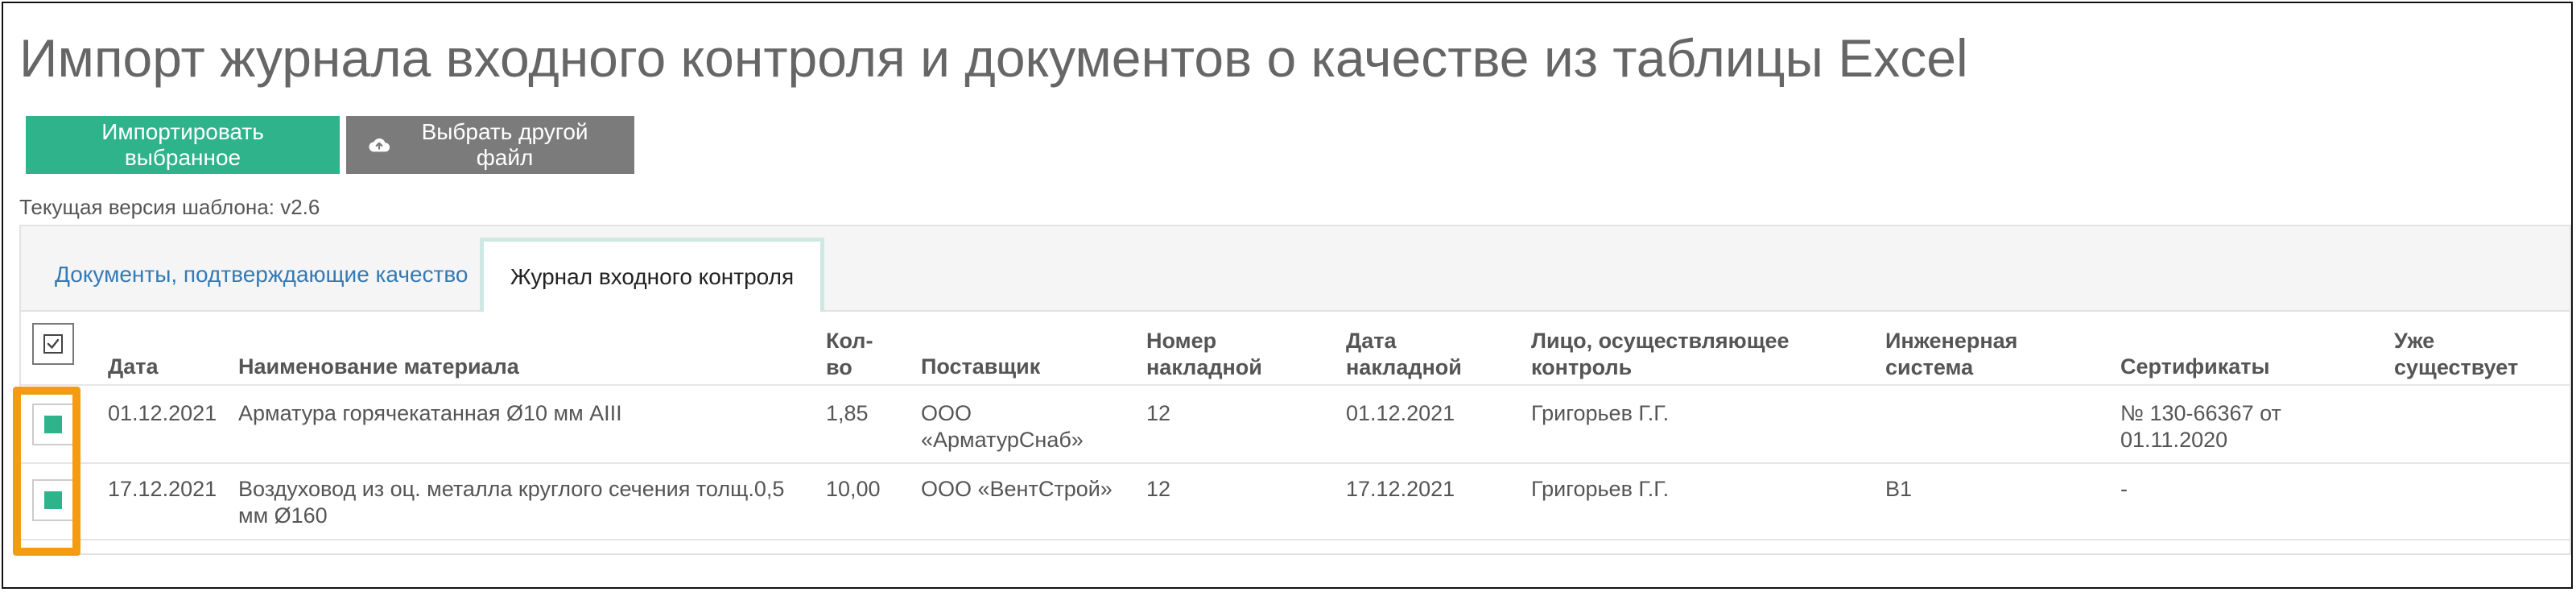  What do you see at coordinates (1951, 354) in the screenshot?
I see `col-header-engineering-system: Инженерная система` at bounding box center [1951, 354].